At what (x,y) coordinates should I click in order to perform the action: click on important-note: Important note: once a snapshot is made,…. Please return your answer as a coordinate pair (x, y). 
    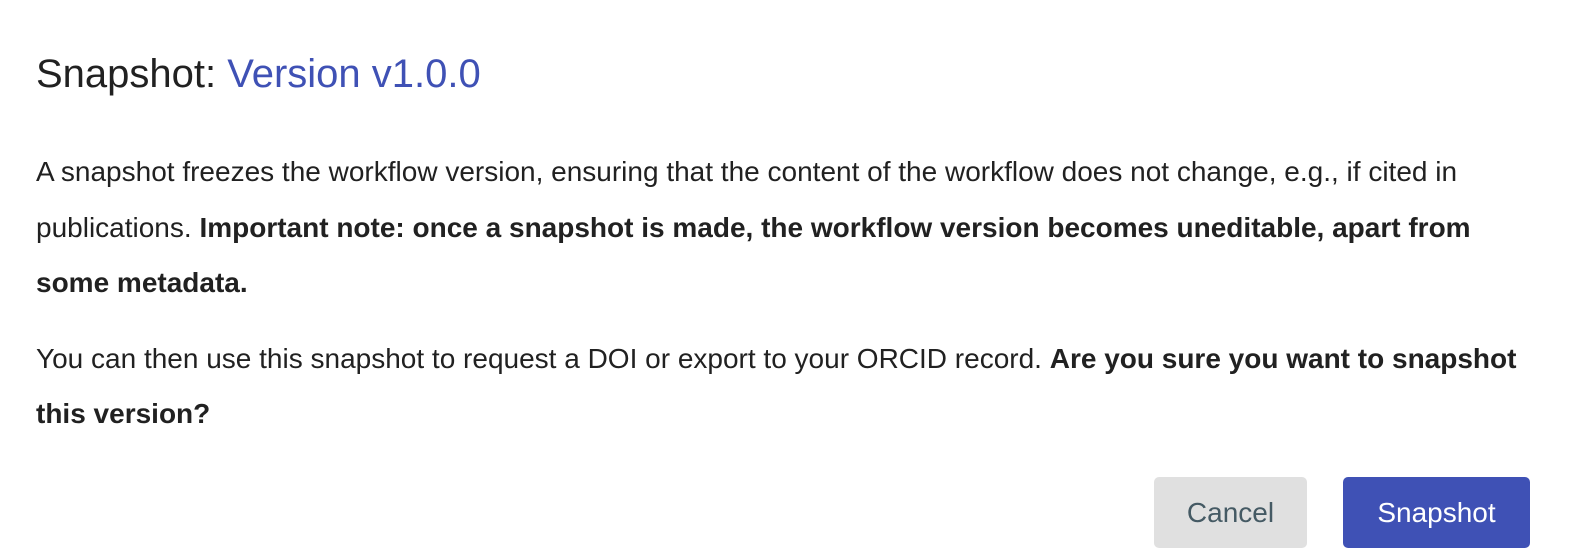
    Looking at the image, I should click on (753, 255).